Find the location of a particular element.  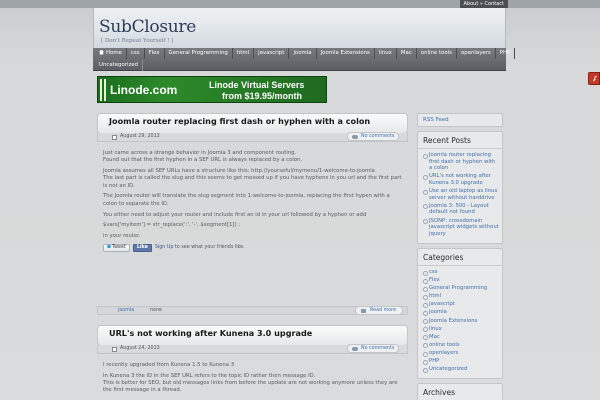

site-header: SubClosure [ Don't Repeat Yourself ! ] is located at coordinates (299, 28).